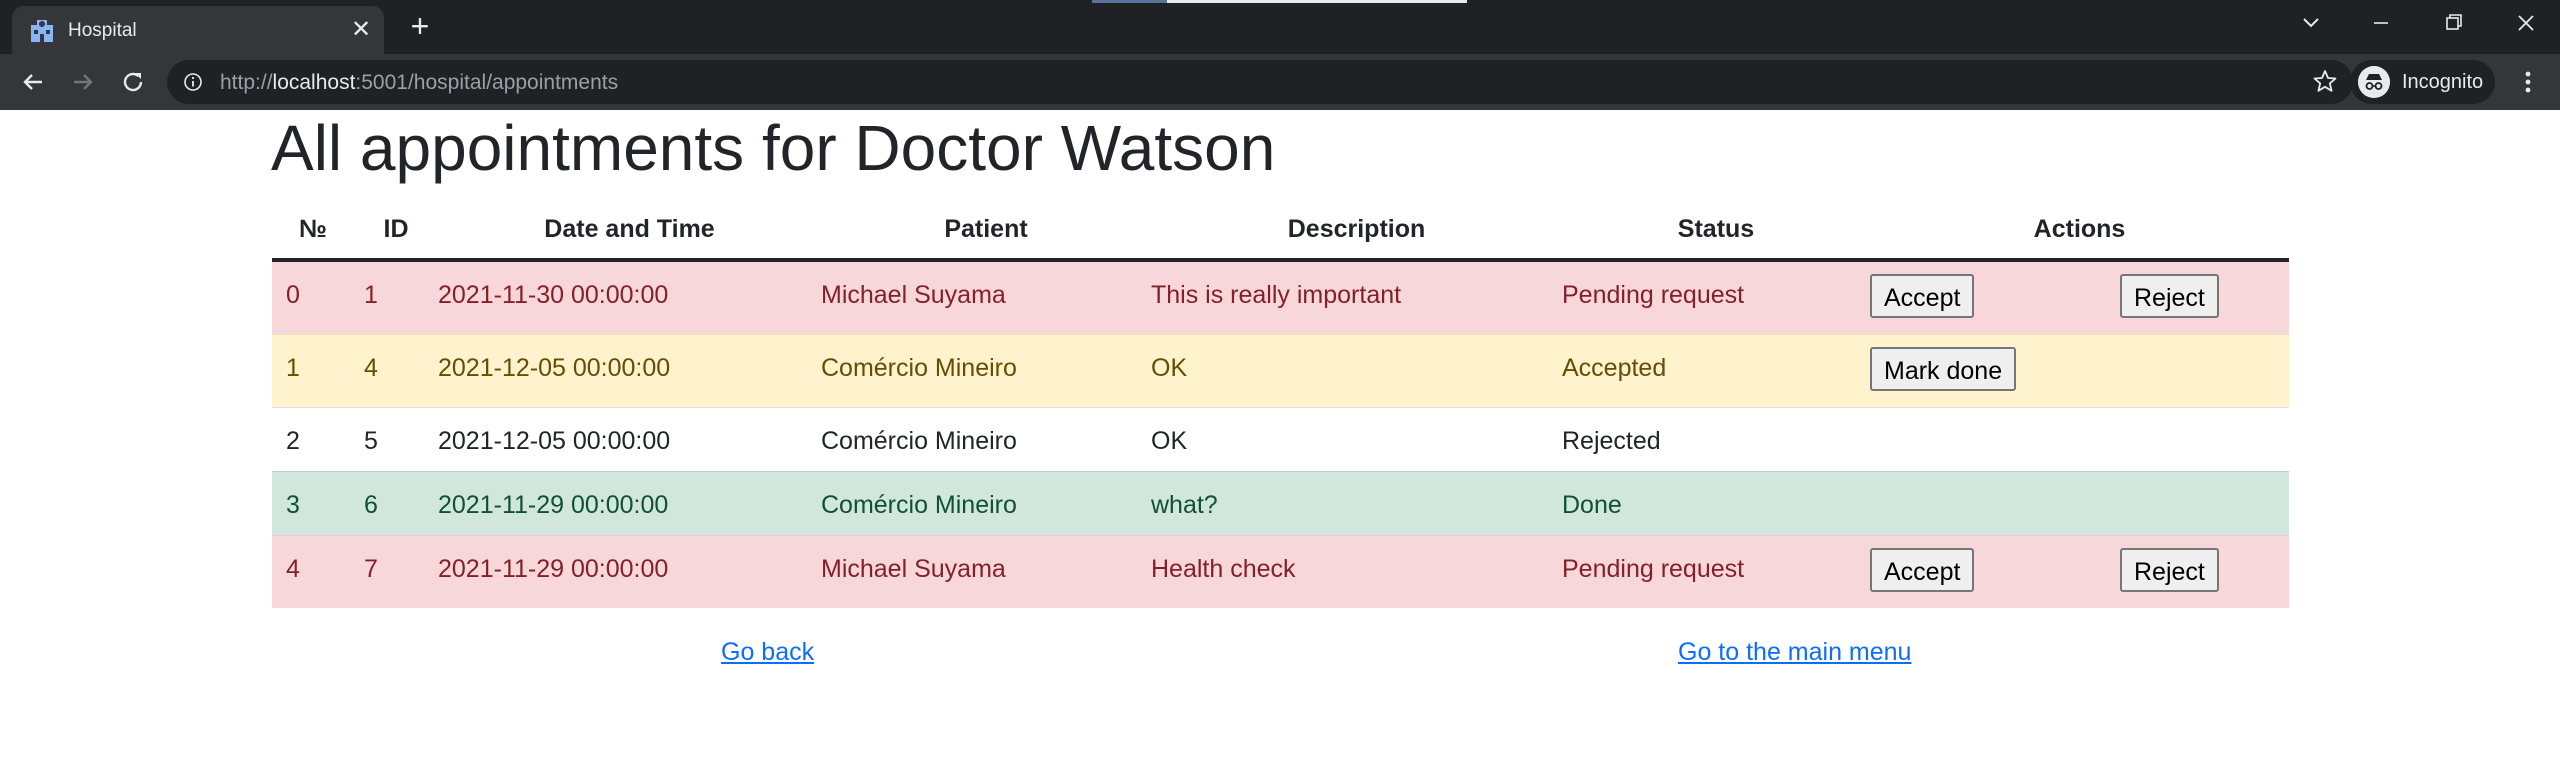  What do you see at coordinates (293, 295) in the screenshot?
I see `row-number: 0` at bounding box center [293, 295].